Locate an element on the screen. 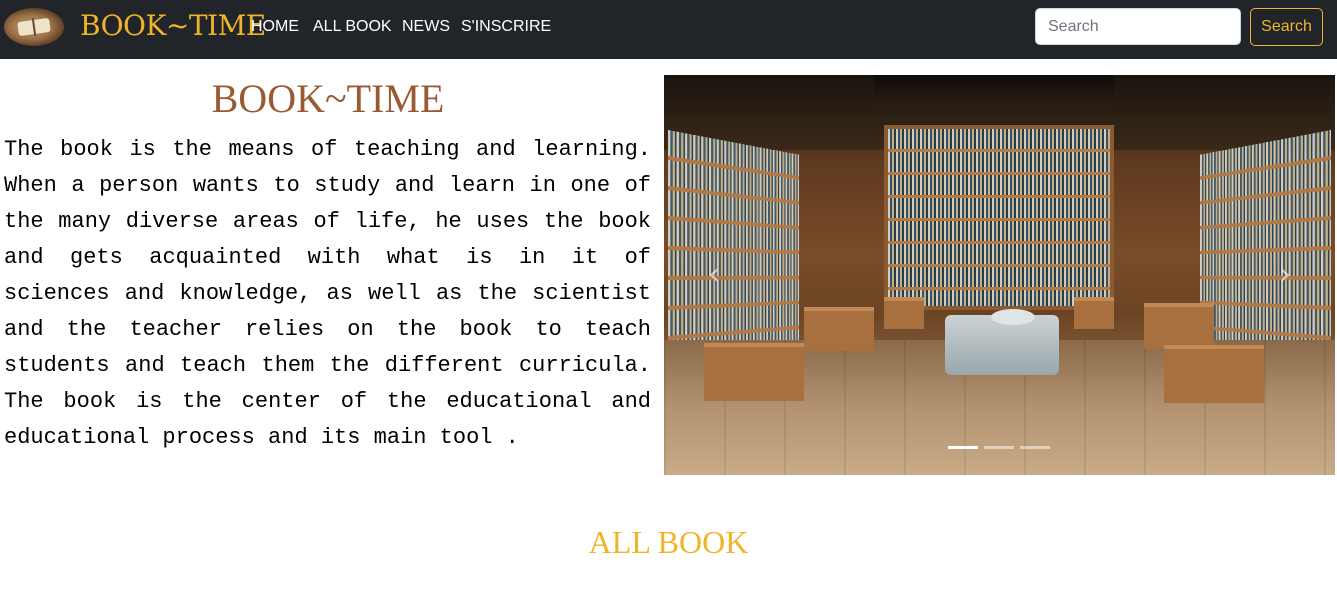 The image size is (1337, 602). carousel-next-icon: › is located at coordinates (1285, 275).